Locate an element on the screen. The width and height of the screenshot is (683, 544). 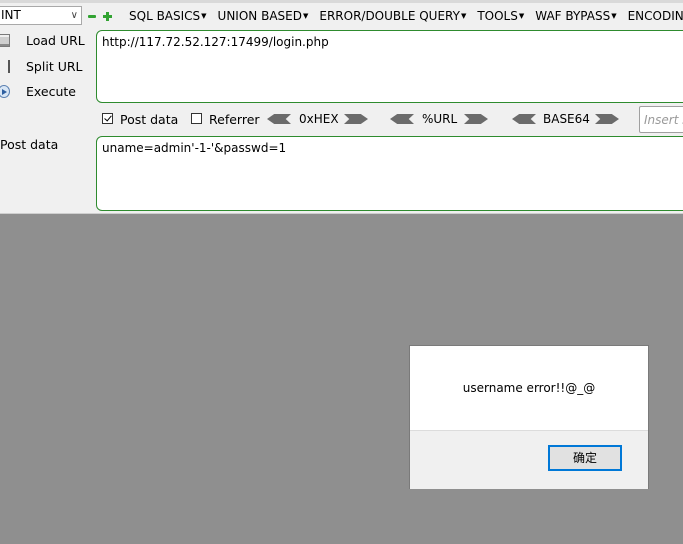
minus-icon is located at coordinates (92, 16).